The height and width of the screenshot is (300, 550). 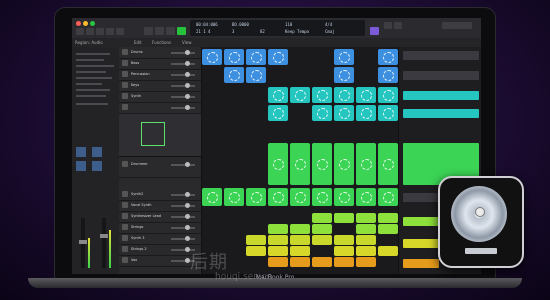 I want to click on play-button, so click(x=181, y=31).